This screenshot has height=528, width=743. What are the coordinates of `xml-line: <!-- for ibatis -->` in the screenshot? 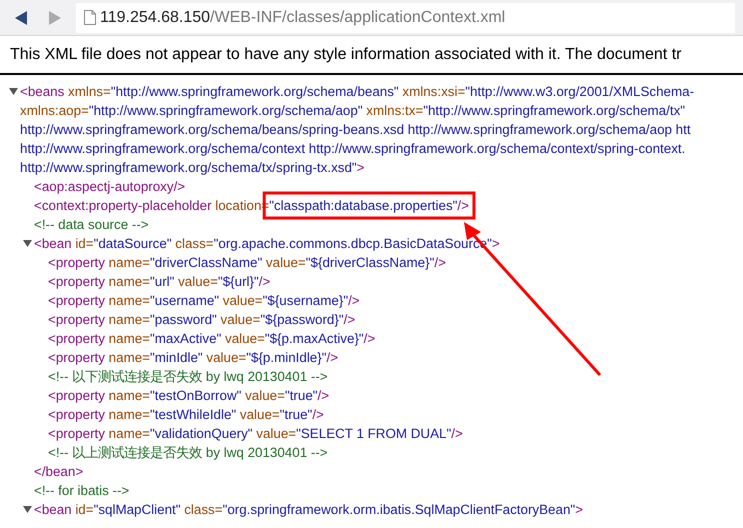 It's located at (81, 491).